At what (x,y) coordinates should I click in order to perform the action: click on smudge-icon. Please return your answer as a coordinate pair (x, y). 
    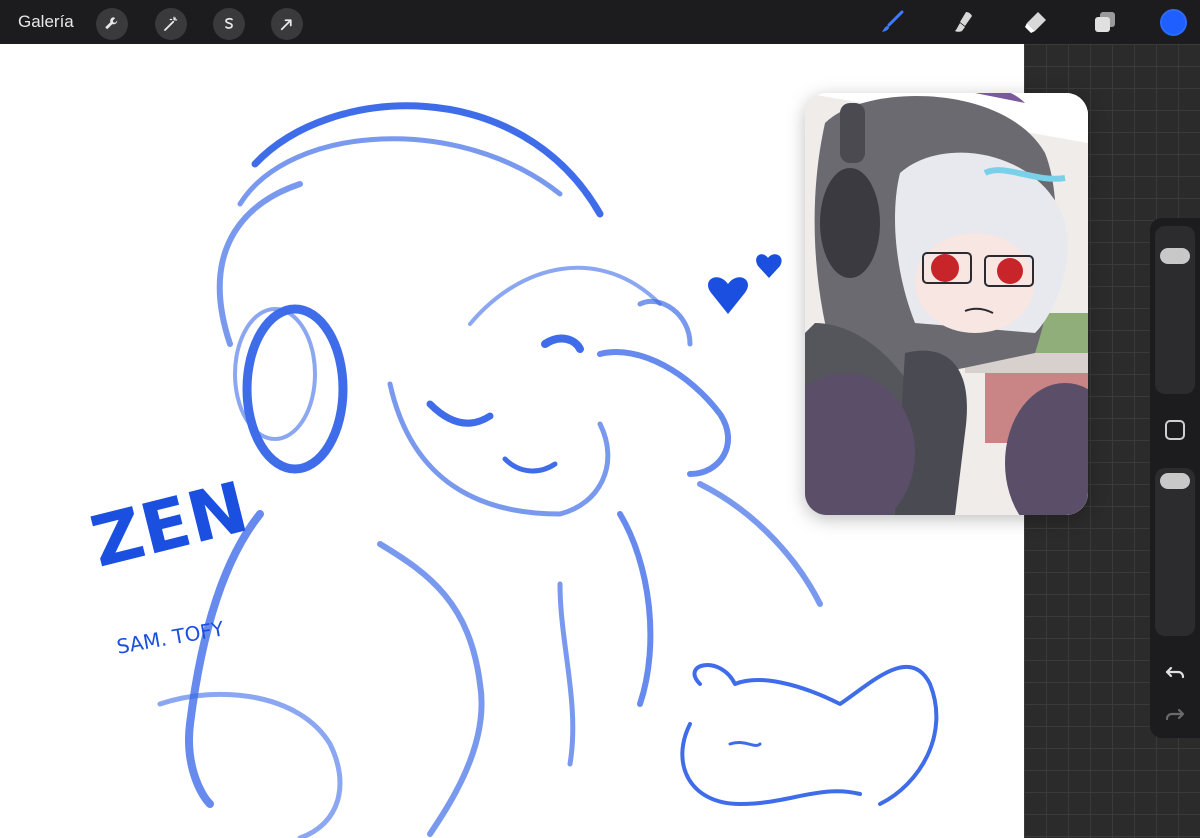
    Looking at the image, I should click on (964, 22).